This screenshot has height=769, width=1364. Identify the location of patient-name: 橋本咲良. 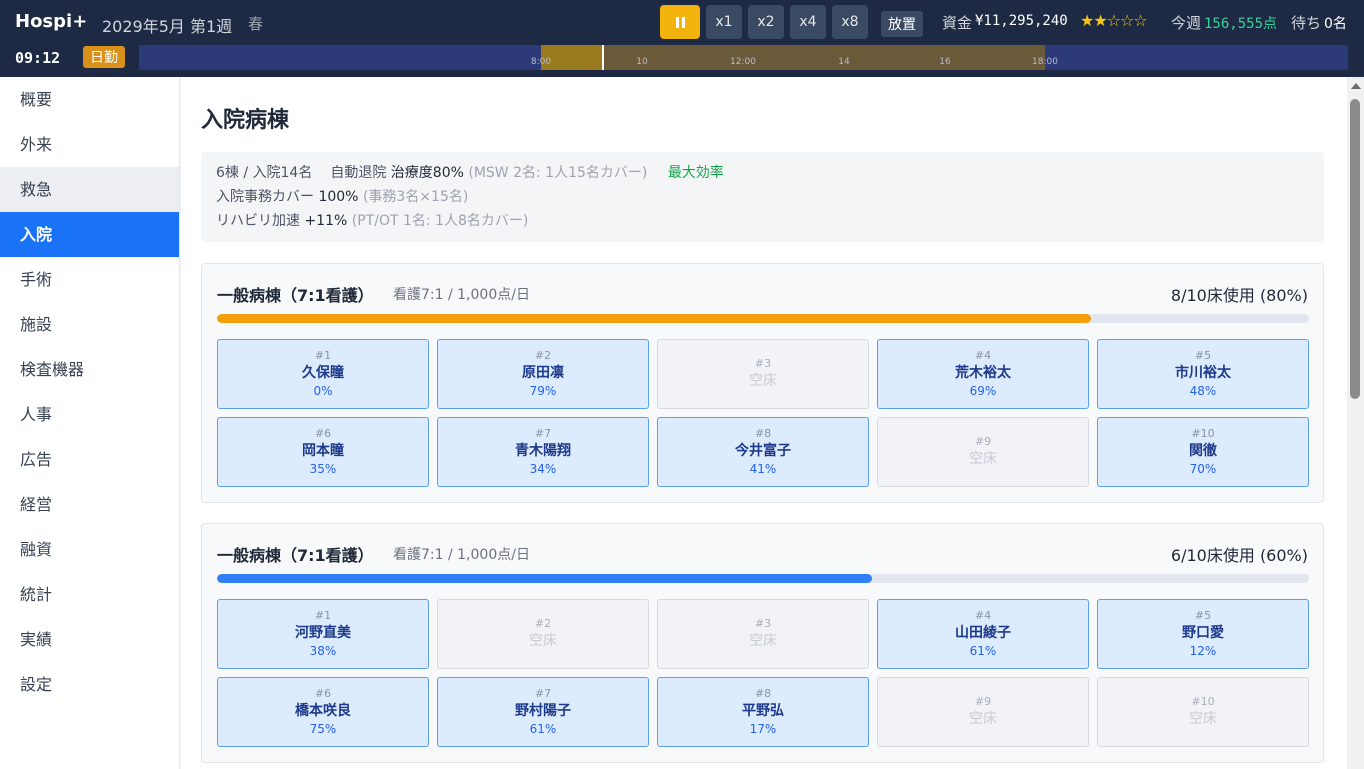
(323, 711).